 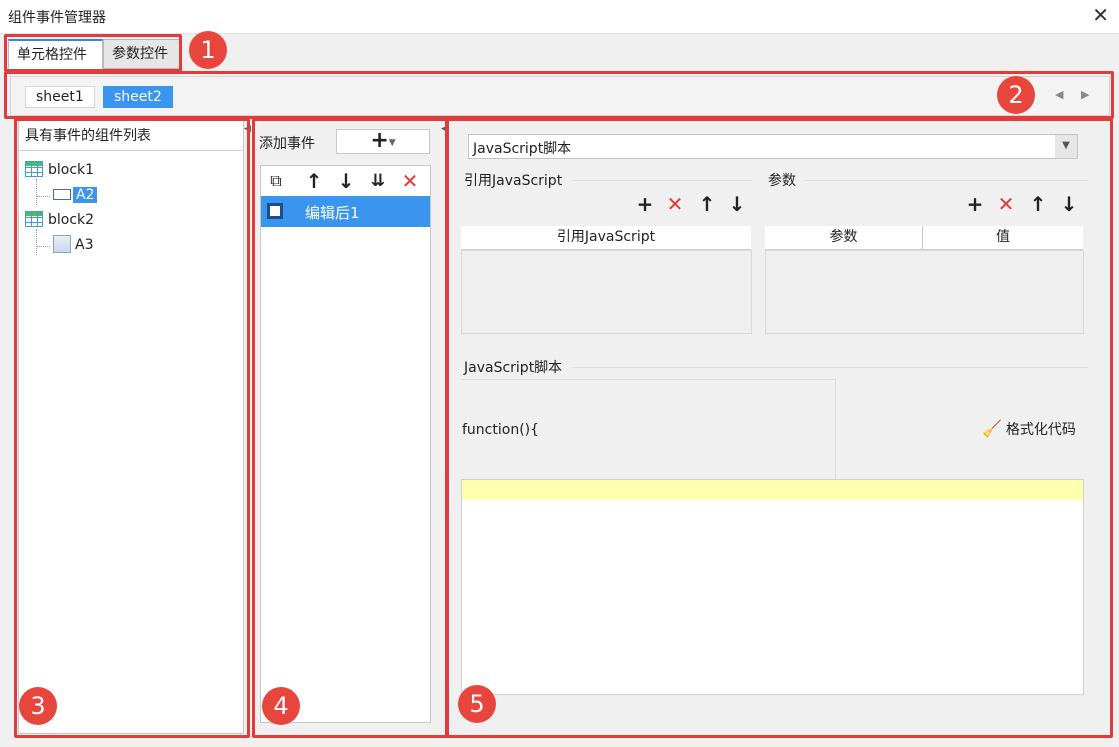 What do you see at coordinates (1100, 15) in the screenshot?
I see `close-icon: ✕` at bounding box center [1100, 15].